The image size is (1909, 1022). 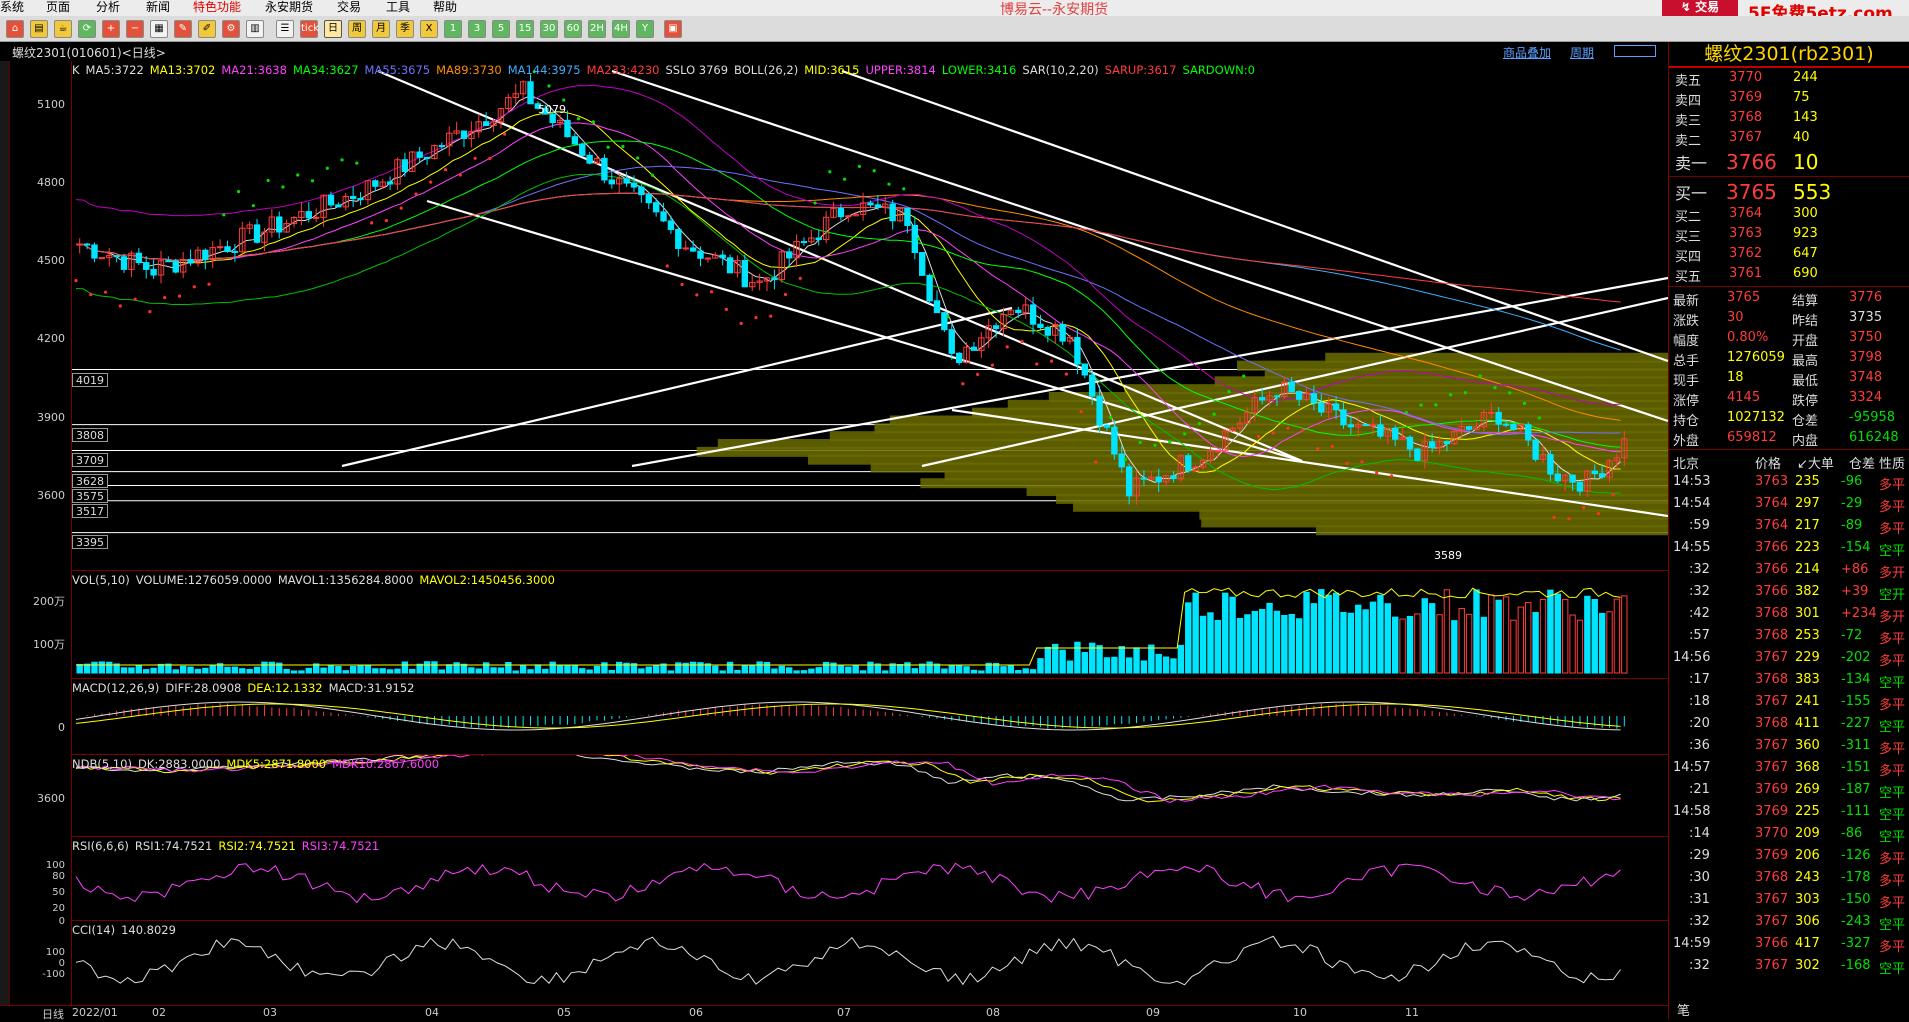 I want to click on tick-row: 14:59 3766 417 -327 多平, so click(x=1789, y=945).